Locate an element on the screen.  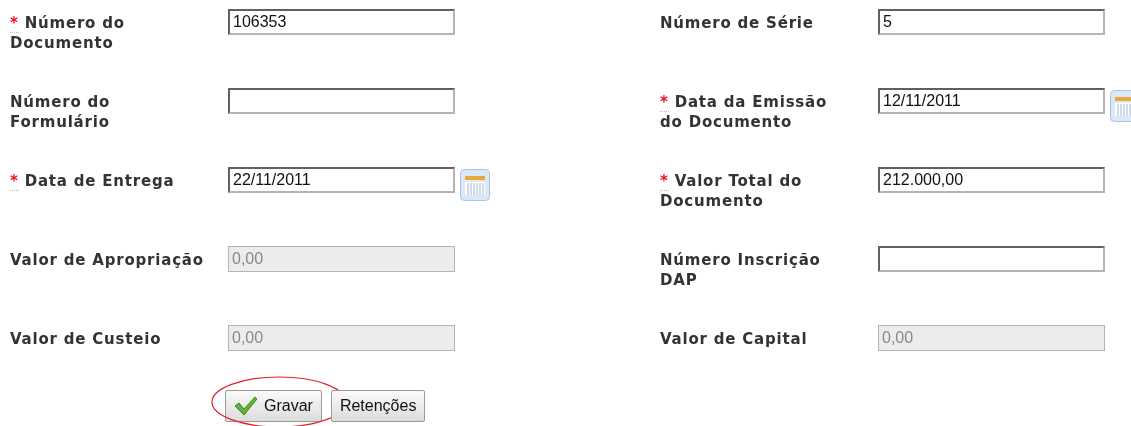
input-field: 22/11/2011 is located at coordinates (341, 180).